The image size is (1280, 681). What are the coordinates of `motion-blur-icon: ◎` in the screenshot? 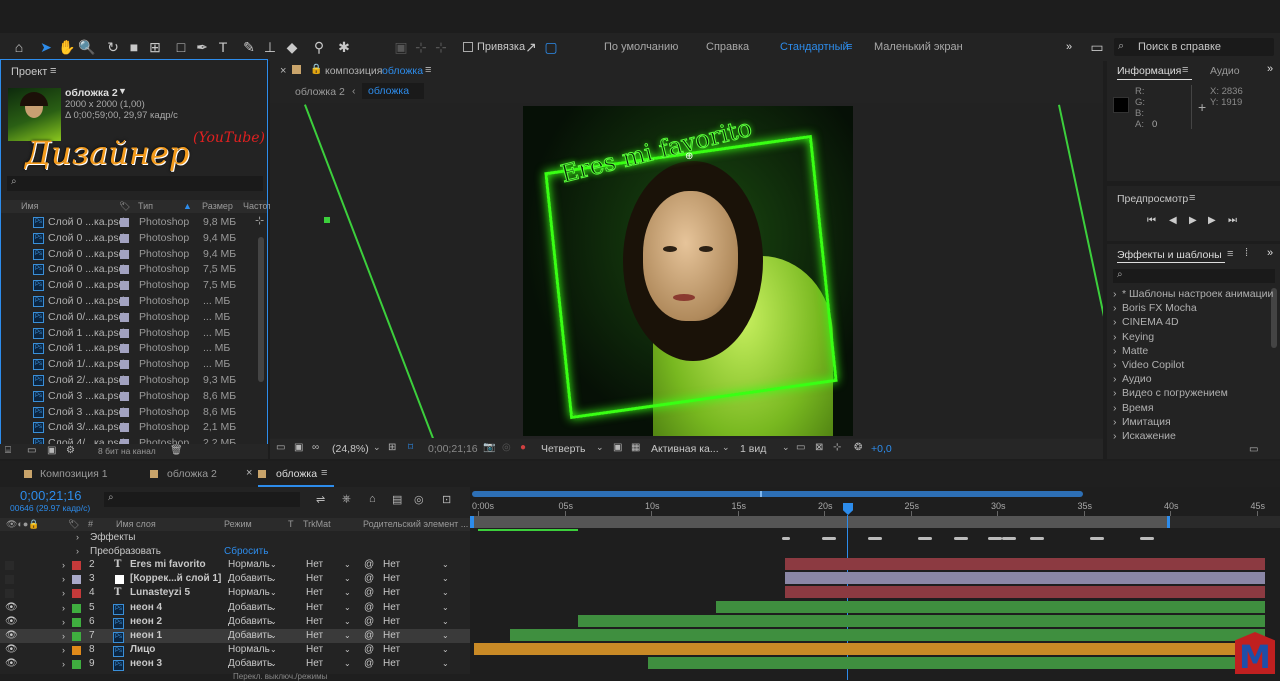 It's located at (419, 499).